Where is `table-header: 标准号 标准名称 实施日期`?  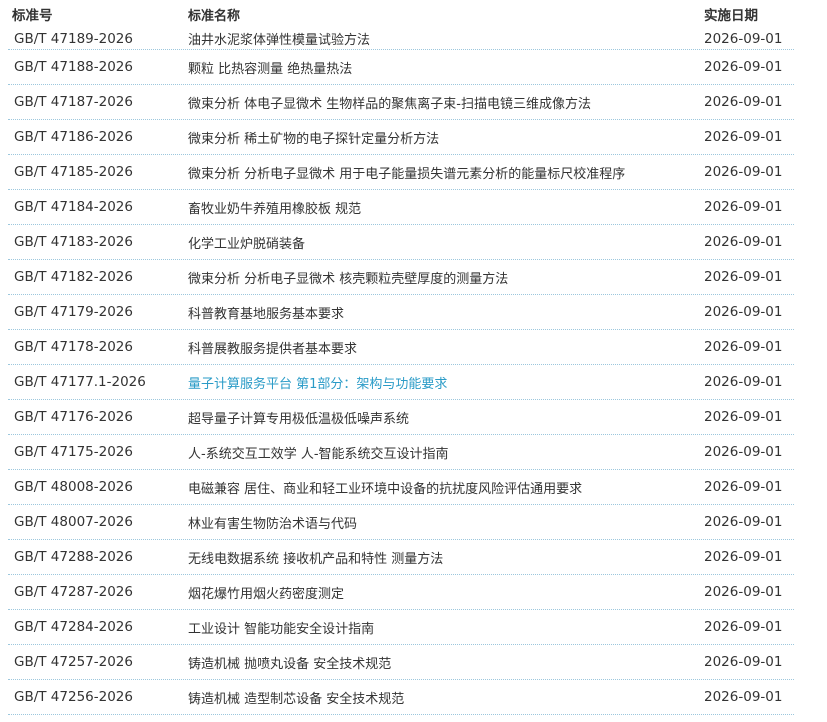
table-header: 标准号 标准名称 实施日期 is located at coordinates (401, 14).